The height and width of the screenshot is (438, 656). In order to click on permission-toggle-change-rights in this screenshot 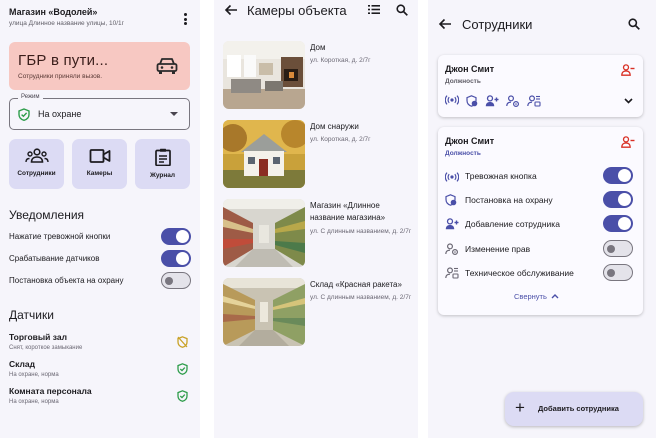, I will do `click(618, 248)`.